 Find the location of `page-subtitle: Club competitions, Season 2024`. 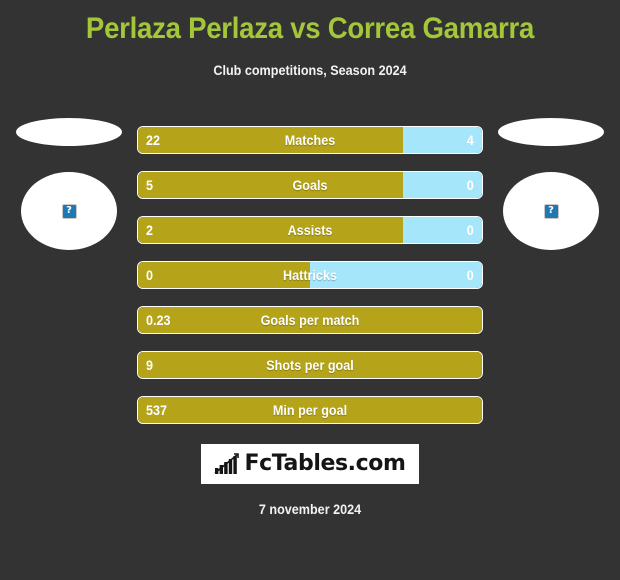

page-subtitle: Club competitions, Season 2024 is located at coordinates (310, 70).